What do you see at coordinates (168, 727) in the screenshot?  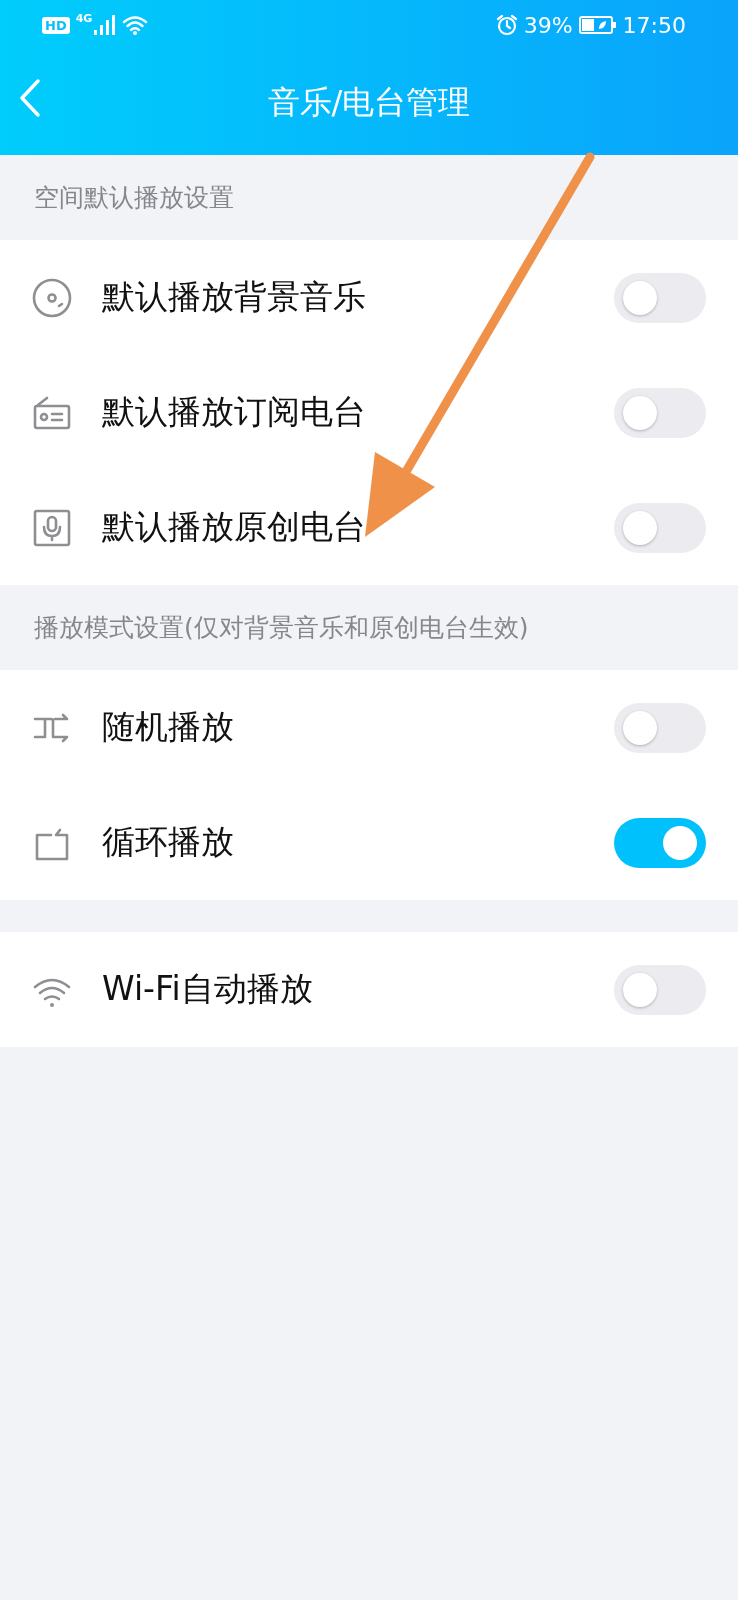 I see `setting-label: 随机播放` at bounding box center [168, 727].